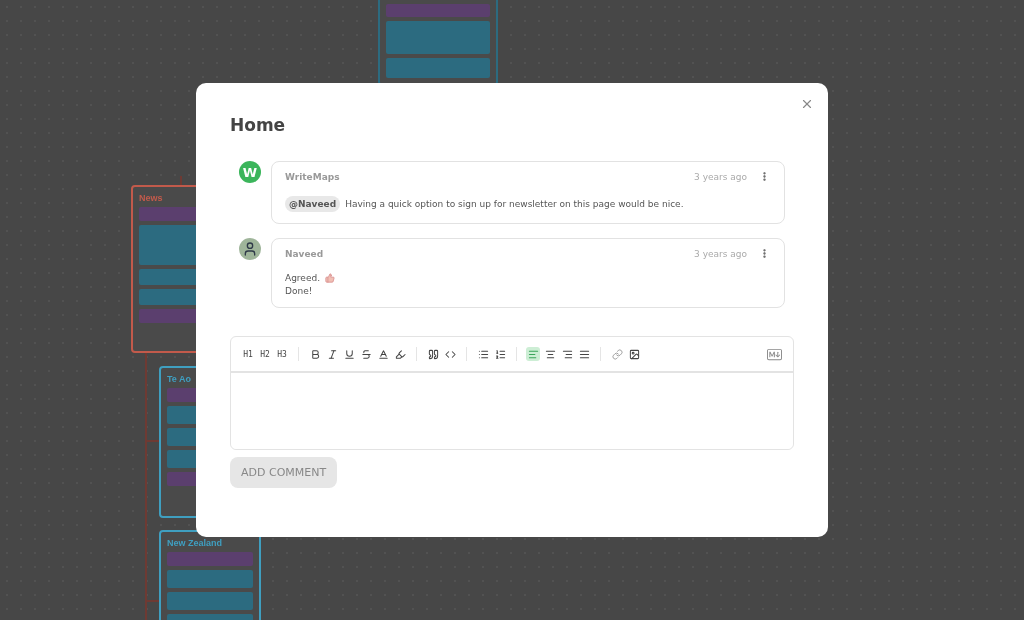 This screenshot has height=620, width=1024. Describe the element at coordinates (282, 354) in the screenshot. I see `heading-button: H3` at that location.